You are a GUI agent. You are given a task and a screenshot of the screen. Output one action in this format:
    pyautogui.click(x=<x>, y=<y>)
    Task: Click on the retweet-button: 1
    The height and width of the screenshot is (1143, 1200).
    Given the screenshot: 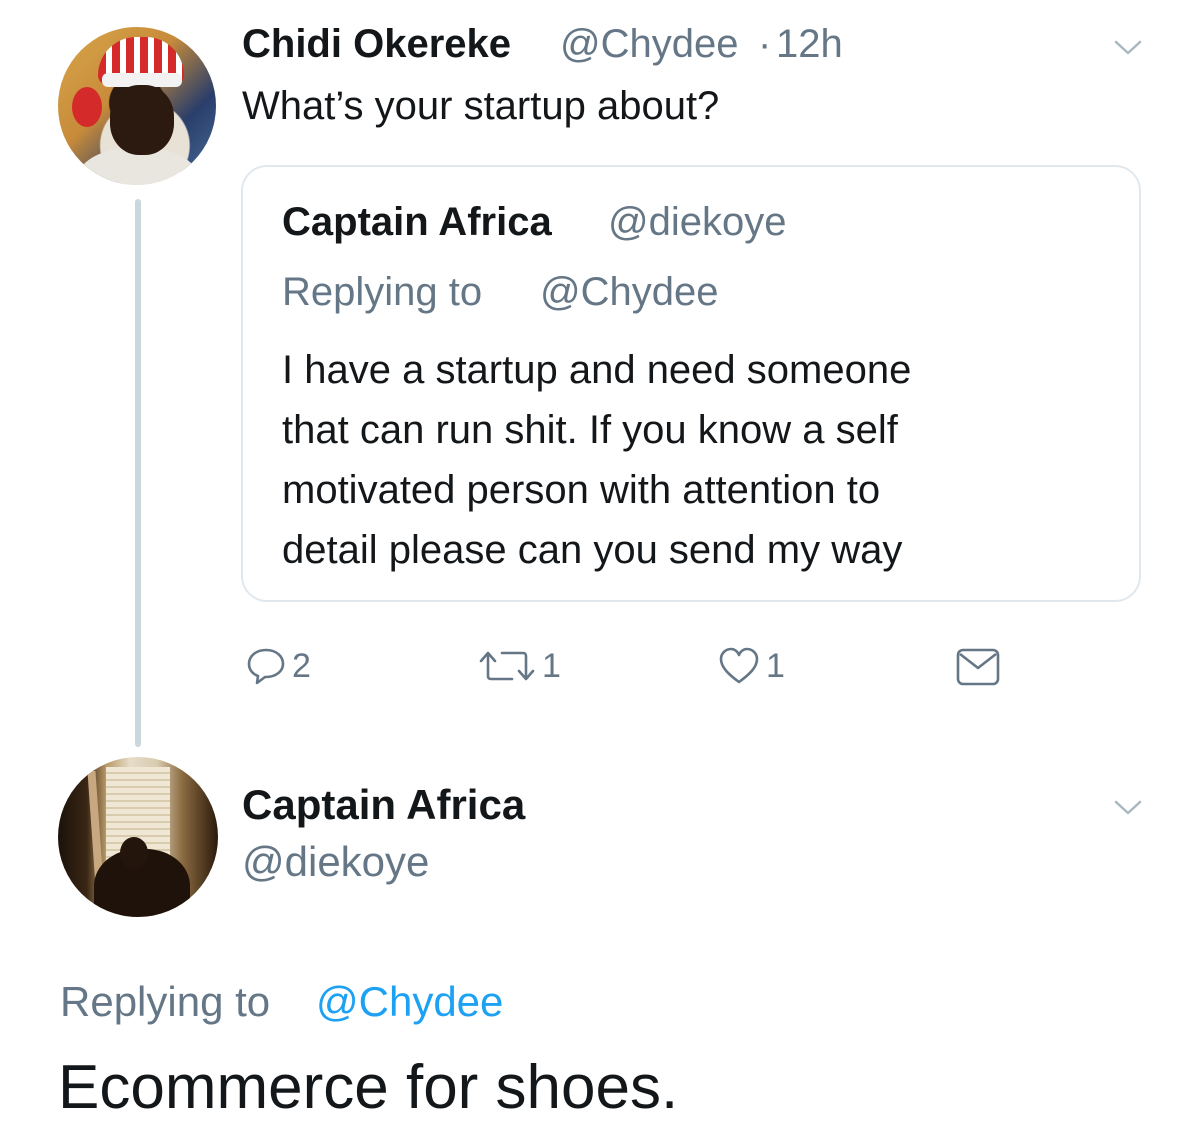 What is the action you would take?
    pyautogui.click(x=519, y=666)
    